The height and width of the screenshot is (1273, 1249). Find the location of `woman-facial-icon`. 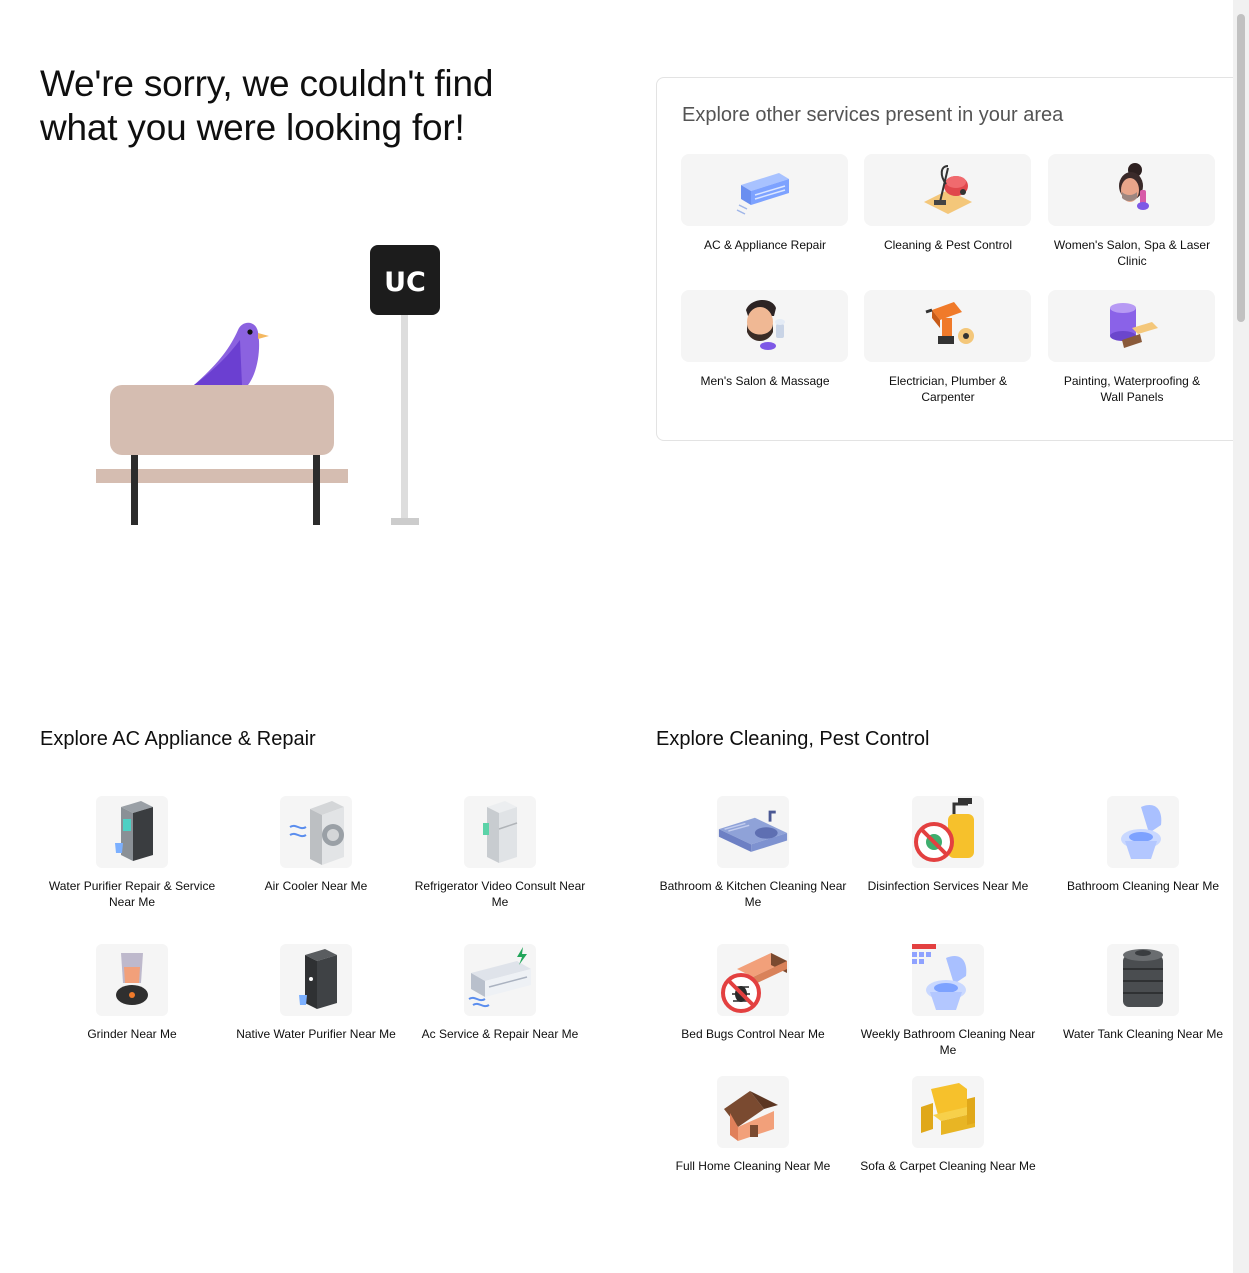

woman-facial-icon is located at coordinates (1131, 190).